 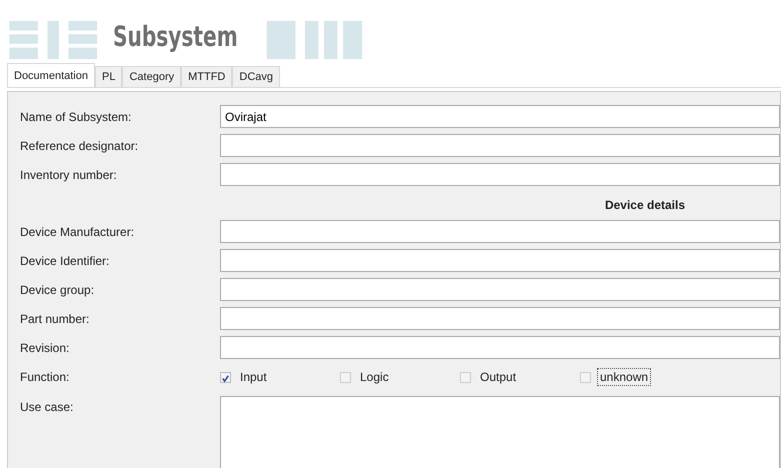 What do you see at coordinates (80, 145) in the screenshot?
I see `field-label: Reference designator:` at bounding box center [80, 145].